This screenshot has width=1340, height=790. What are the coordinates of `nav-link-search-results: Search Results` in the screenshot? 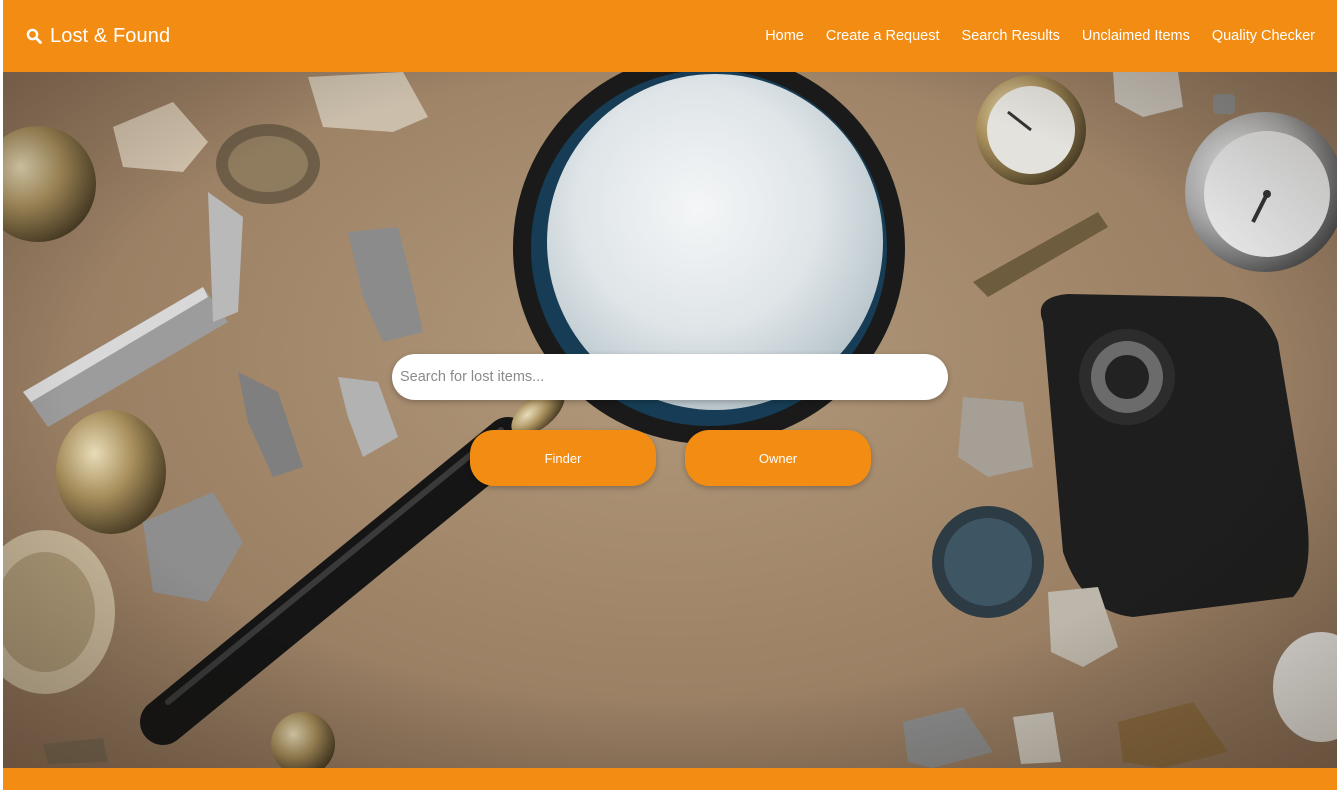 It's located at (1011, 36).